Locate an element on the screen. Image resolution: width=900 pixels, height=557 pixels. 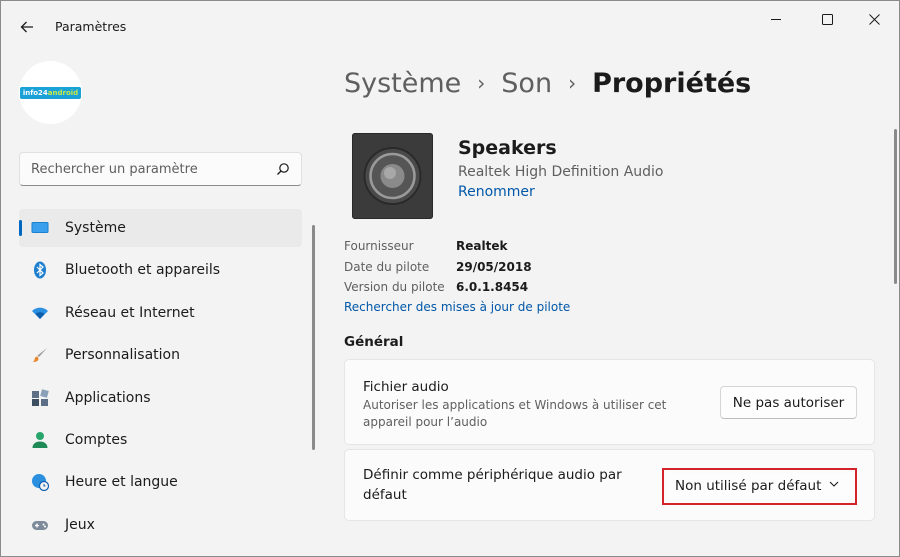
property-key: Fournisseur is located at coordinates (379, 246).